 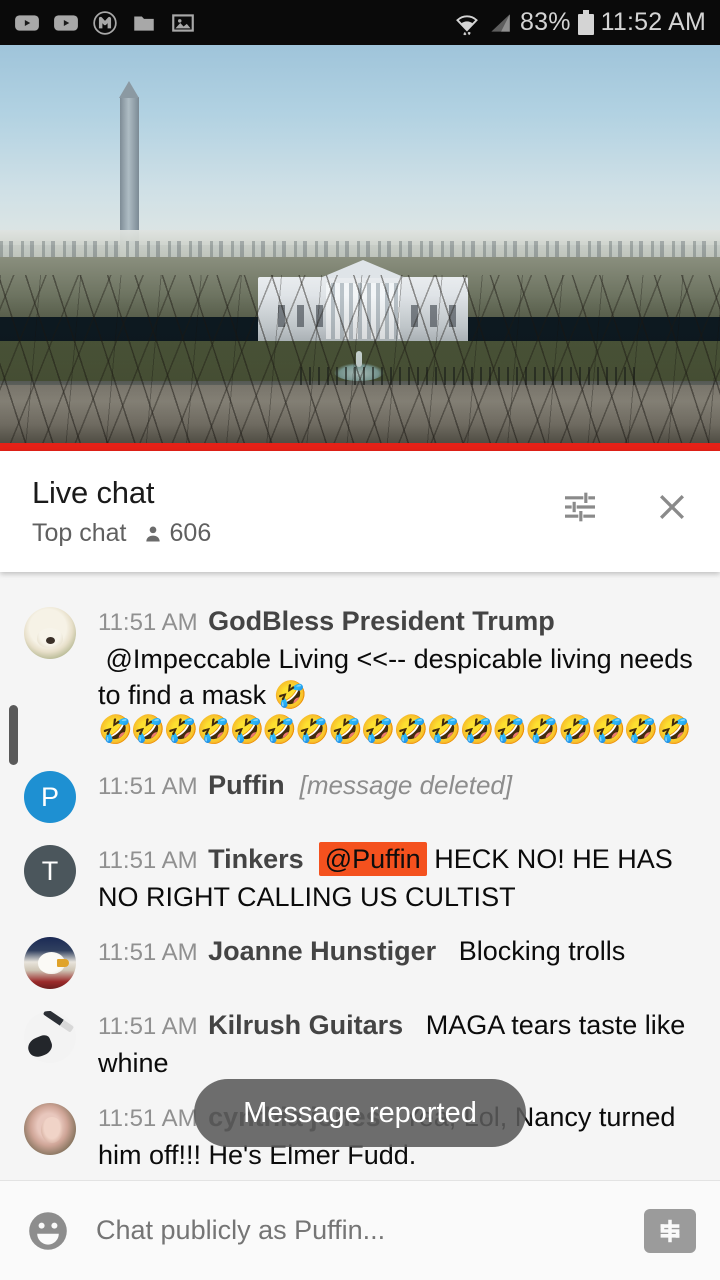 I want to click on live-progress-bar, so click(x=360, y=447).